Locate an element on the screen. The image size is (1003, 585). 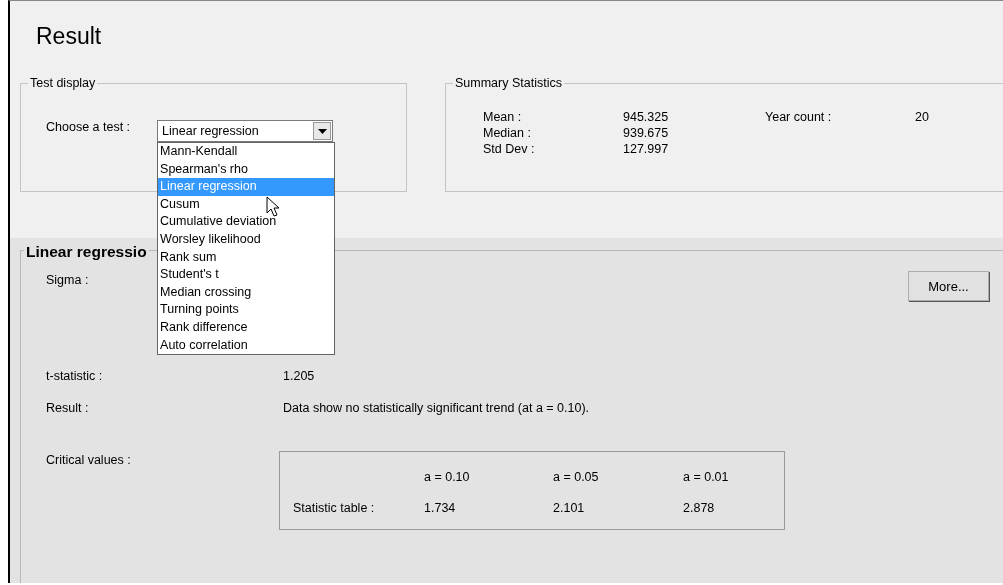
section-heading: Linear regressio is located at coordinates (86, 252).